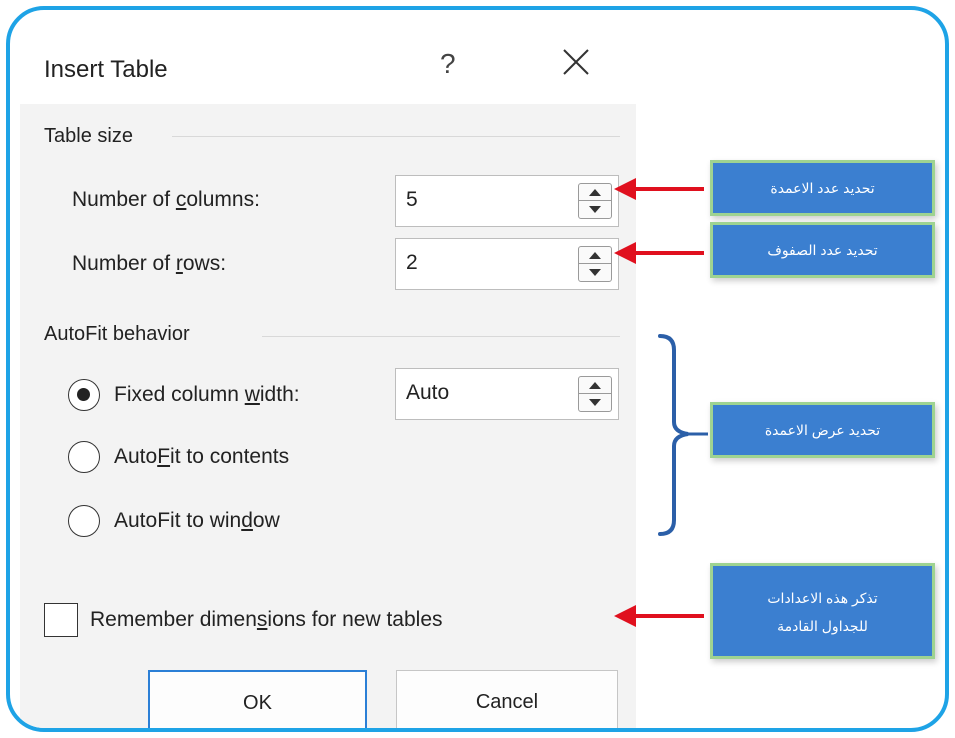 The height and width of the screenshot is (738, 955). I want to click on remember-label-accel: s, so click(262, 619).